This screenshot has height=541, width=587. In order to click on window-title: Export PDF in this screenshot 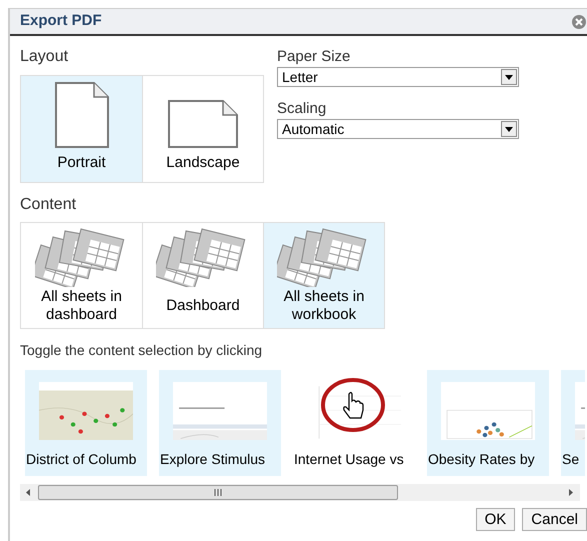, I will do `click(61, 21)`.